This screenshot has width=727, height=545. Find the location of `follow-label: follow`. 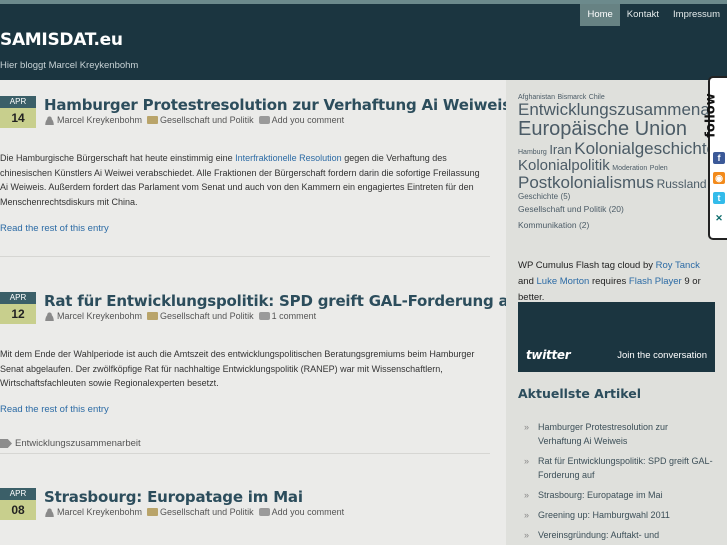

follow-label: follow is located at coordinates (715, 116).